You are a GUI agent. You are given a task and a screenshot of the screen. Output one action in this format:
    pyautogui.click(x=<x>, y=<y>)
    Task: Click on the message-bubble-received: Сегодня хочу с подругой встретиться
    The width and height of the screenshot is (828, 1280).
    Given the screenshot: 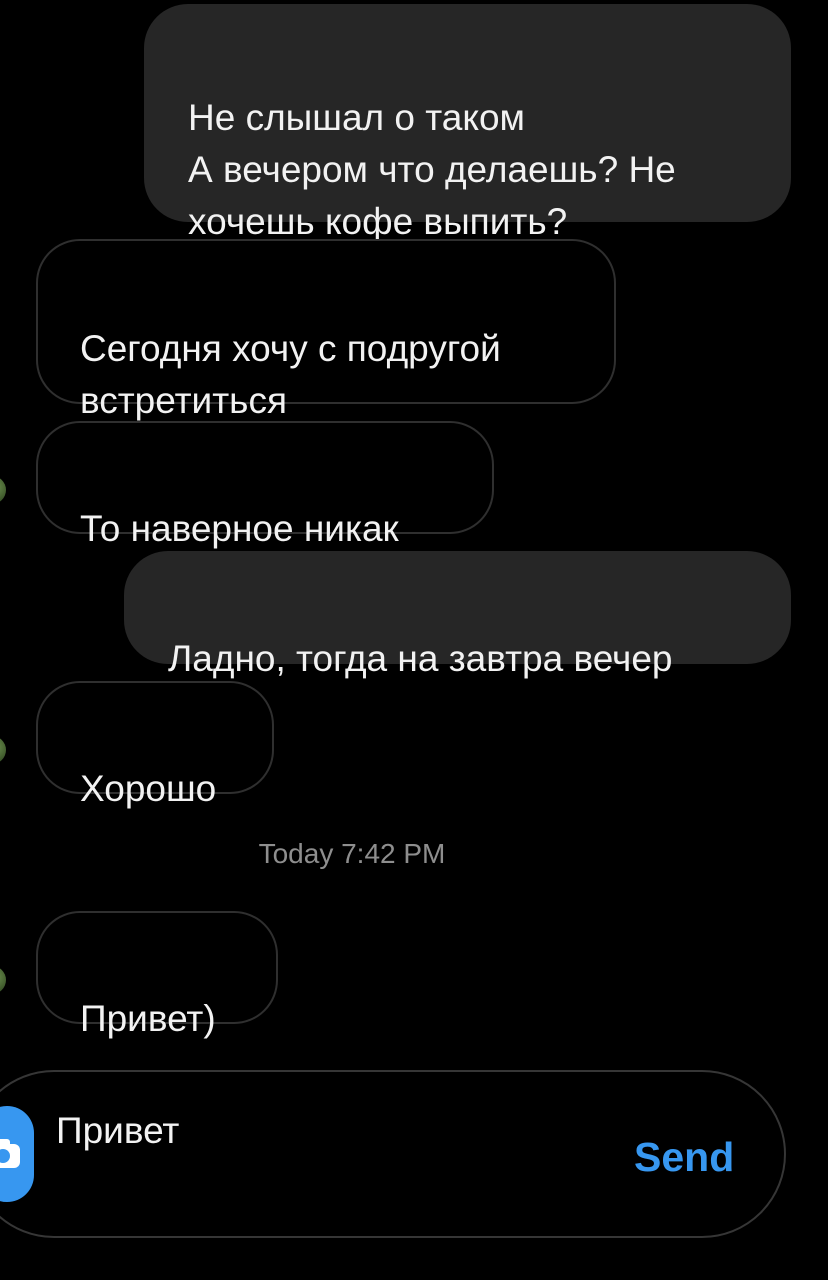 What is the action you would take?
    pyautogui.click(x=326, y=330)
    